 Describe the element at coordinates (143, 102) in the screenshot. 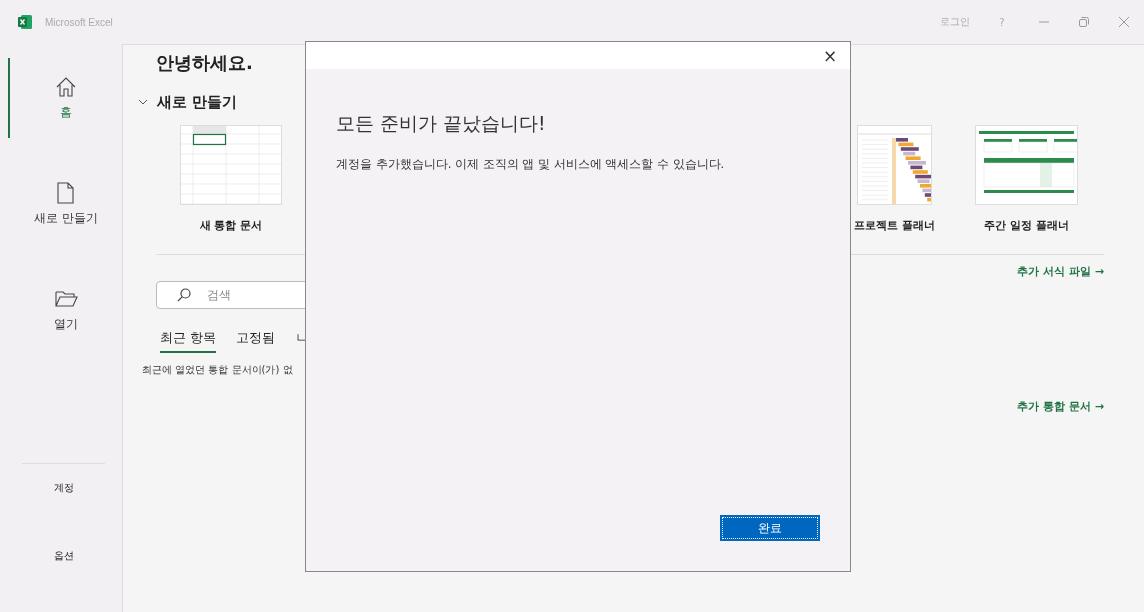

I see `chevron-icon` at that location.